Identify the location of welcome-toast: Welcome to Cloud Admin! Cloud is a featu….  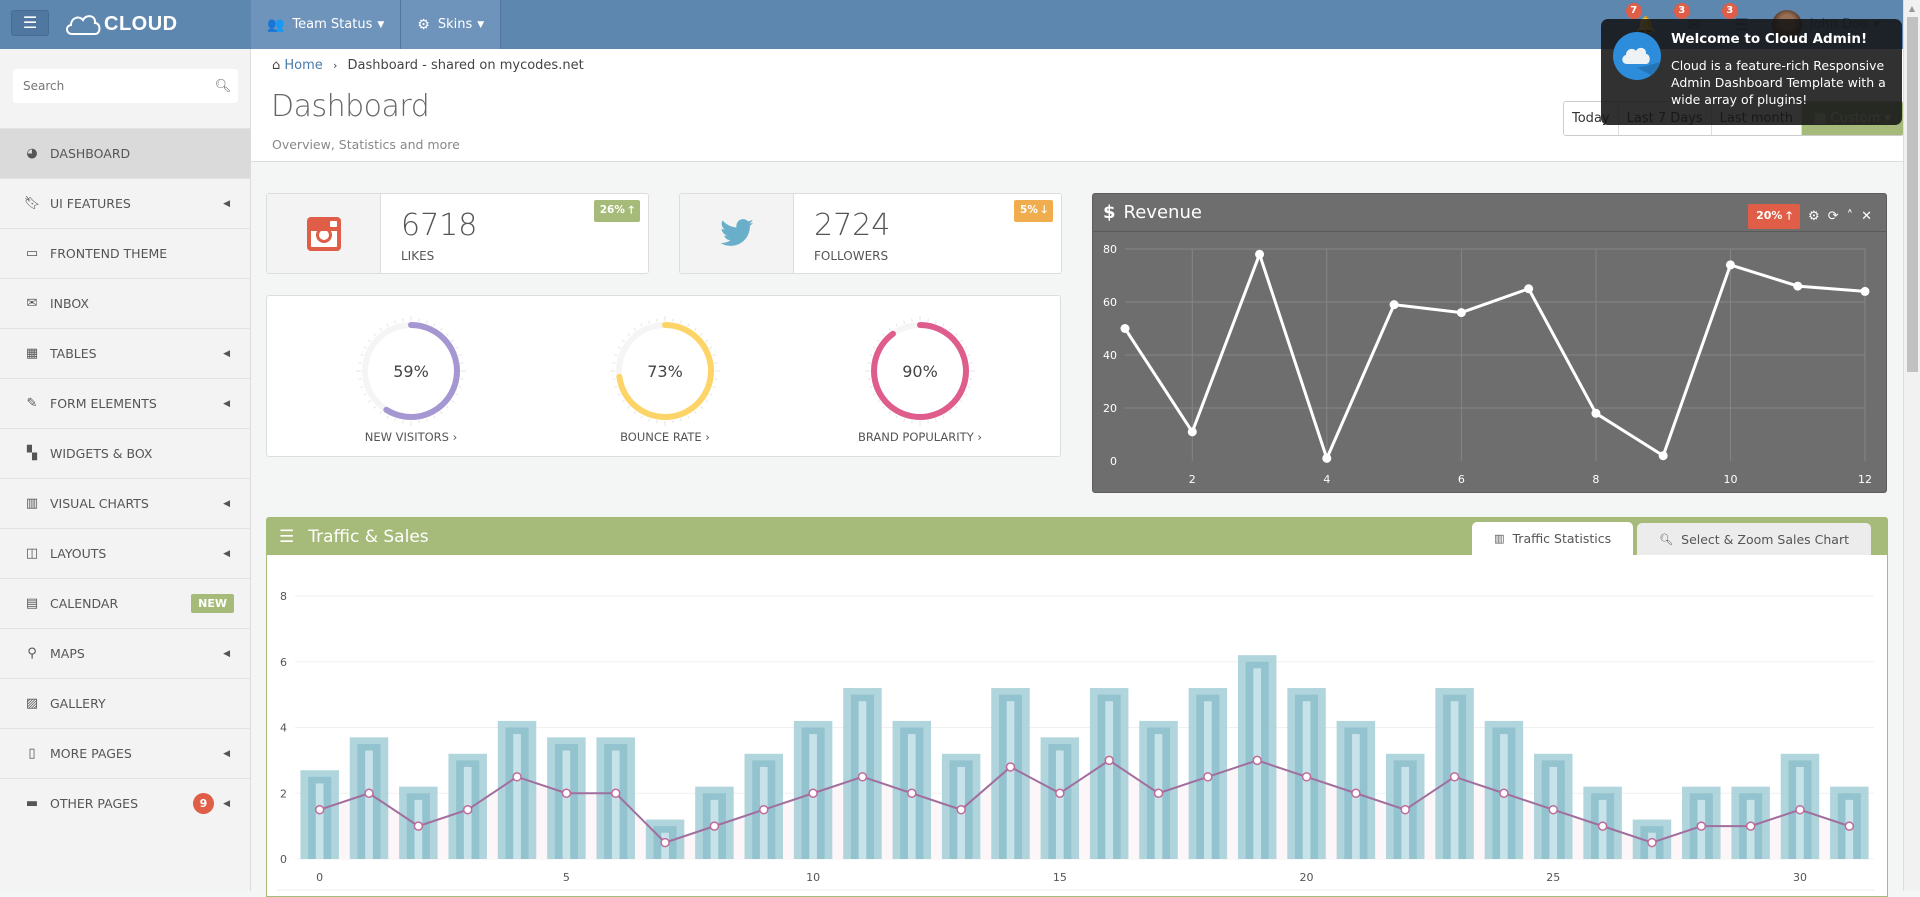
(1751, 72).